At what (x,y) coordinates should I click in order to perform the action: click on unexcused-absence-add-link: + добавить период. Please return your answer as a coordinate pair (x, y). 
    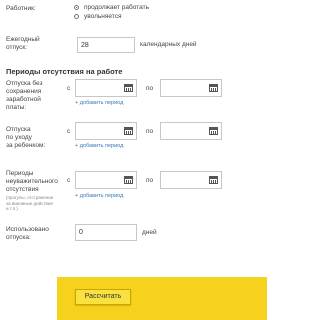
    Looking at the image, I should click on (99, 196).